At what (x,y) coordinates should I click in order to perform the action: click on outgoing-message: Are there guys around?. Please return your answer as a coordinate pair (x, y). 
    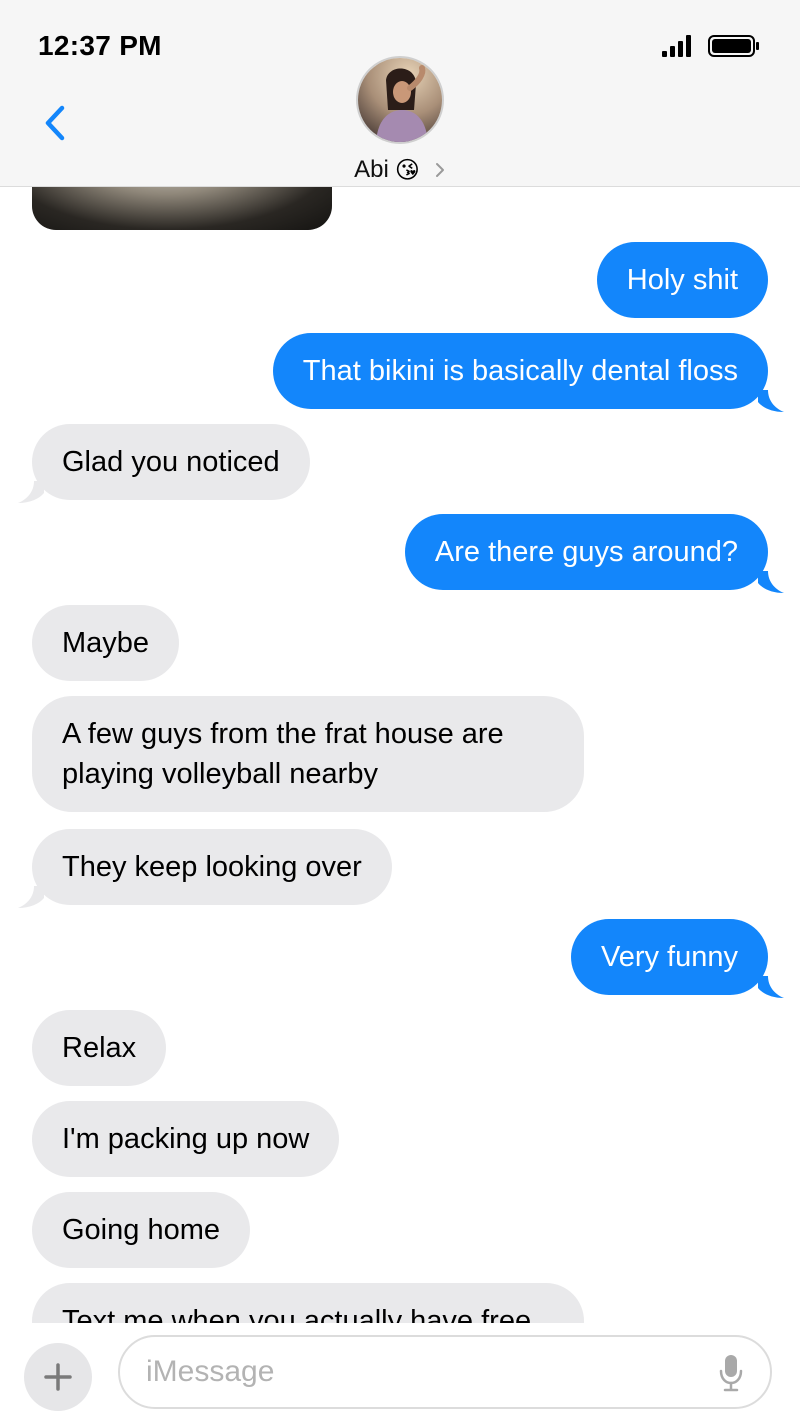
    Looking at the image, I should click on (586, 552).